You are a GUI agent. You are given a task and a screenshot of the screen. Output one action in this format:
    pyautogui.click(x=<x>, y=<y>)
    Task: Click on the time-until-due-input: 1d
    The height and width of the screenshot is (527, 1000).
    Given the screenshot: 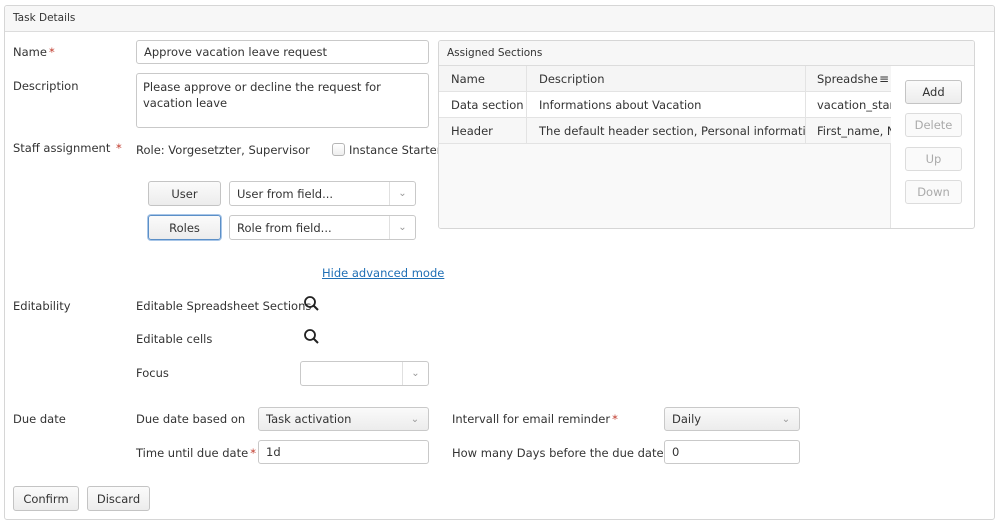 What is the action you would take?
    pyautogui.click(x=343, y=452)
    